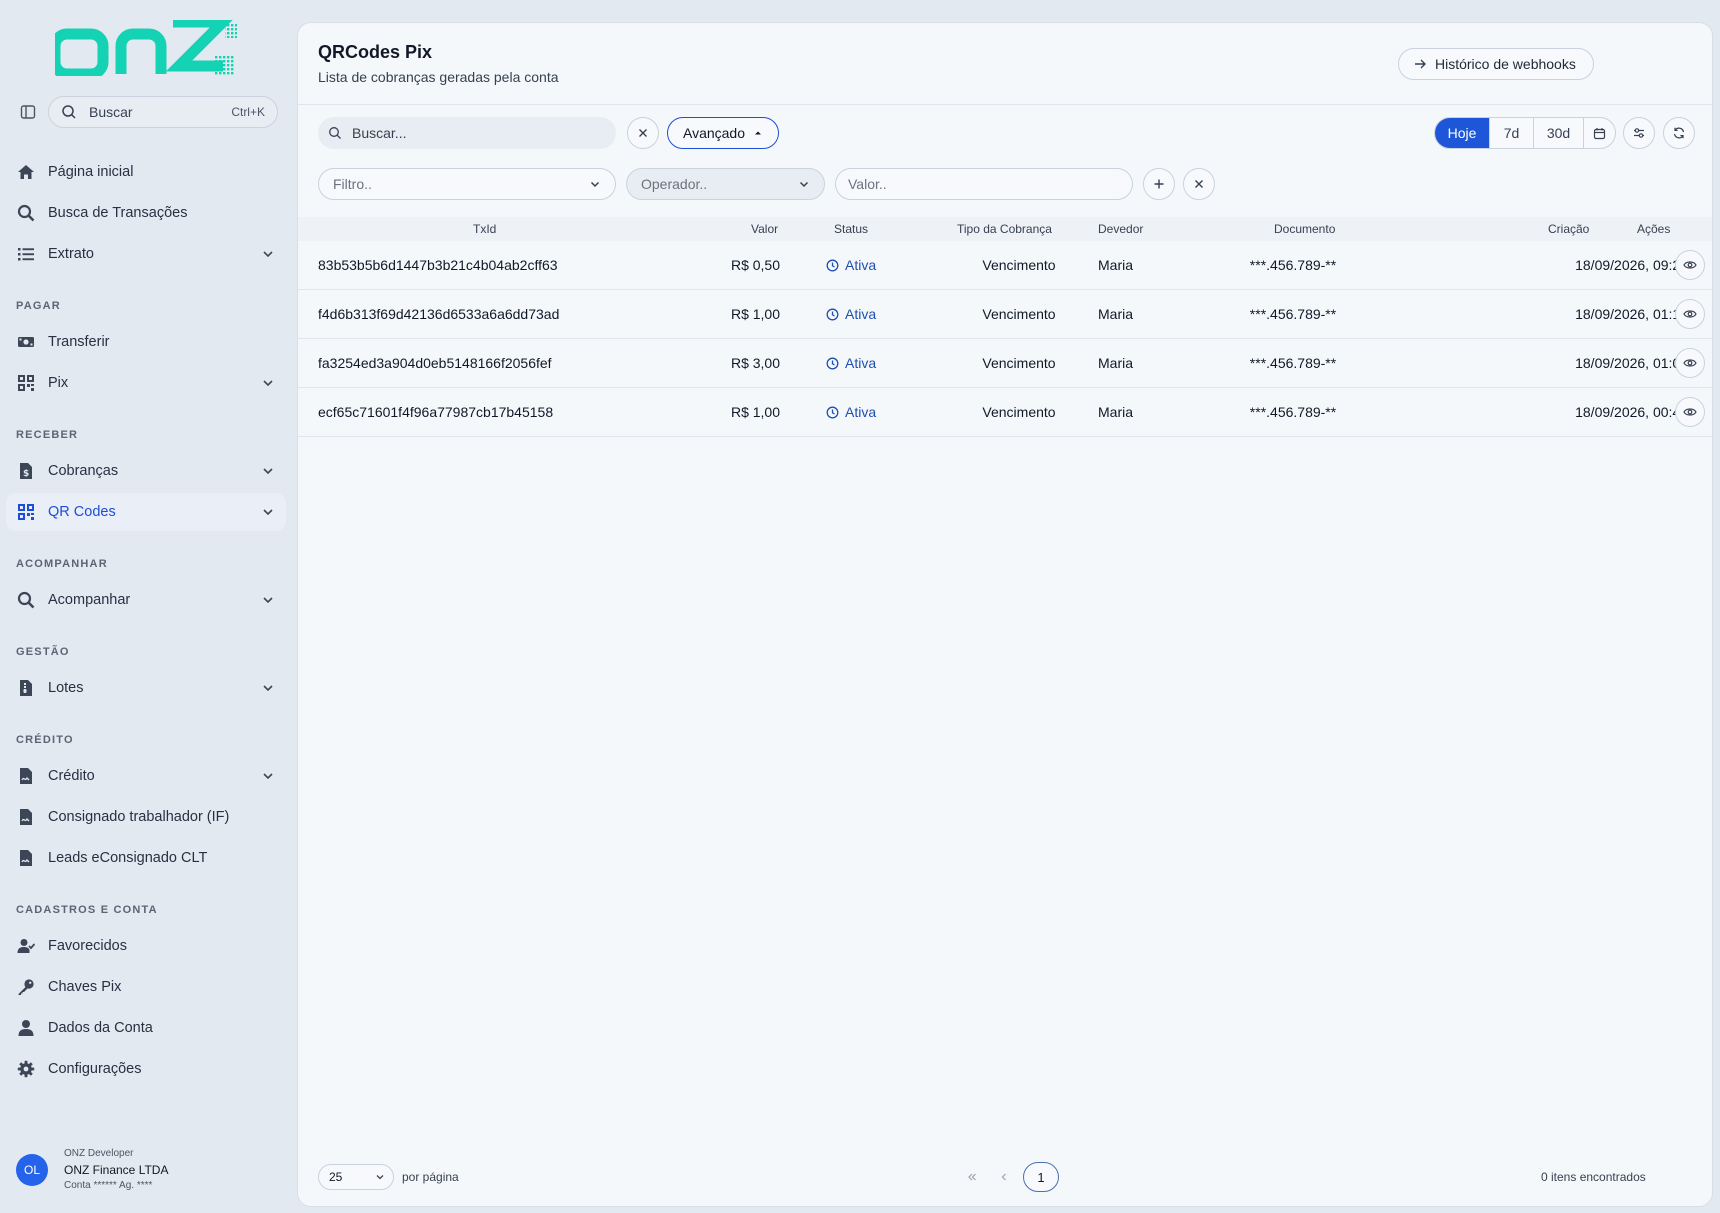 This screenshot has width=1720, height=1213. Describe the element at coordinates (1631, 265) in the screenshot. I see `cell-criacao: 18/09/2026, 09:25` at that location.